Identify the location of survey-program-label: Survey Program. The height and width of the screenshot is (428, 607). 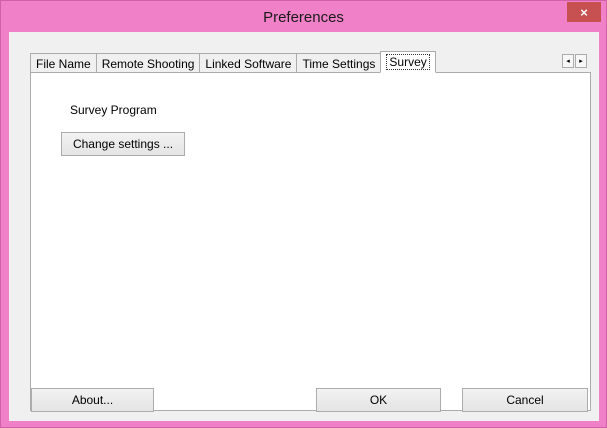
(113, 110).